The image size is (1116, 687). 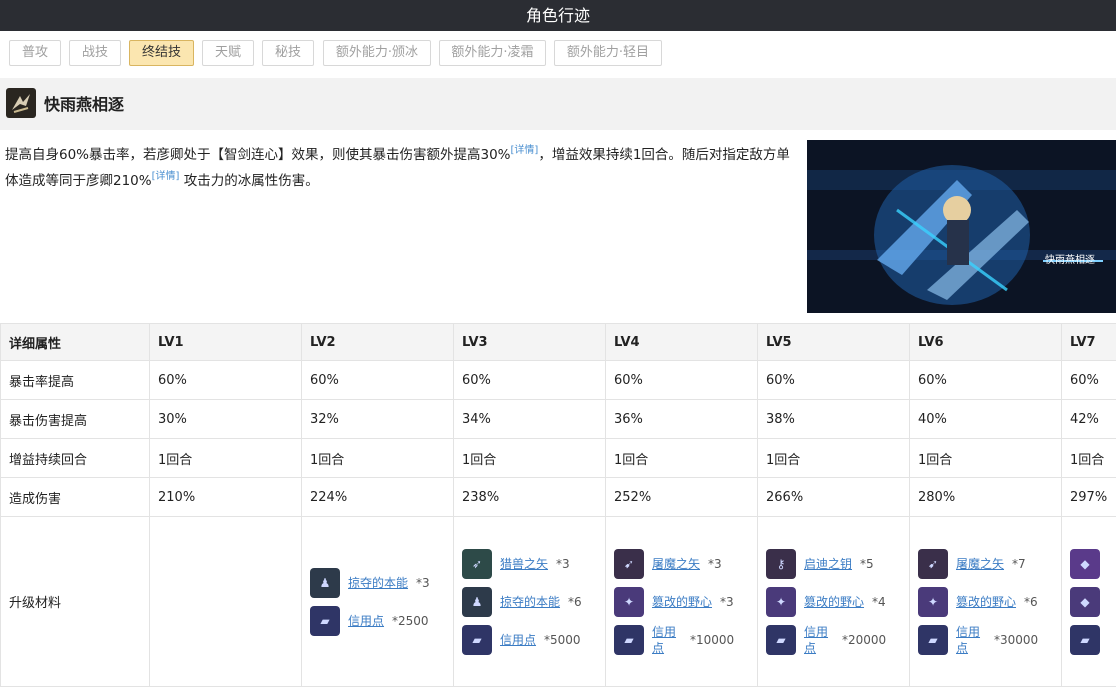 What do you see at coordinates (75, 380) in the screenshot?
I see `row-label: 暴击率提高` at bounding box center [75, 380].